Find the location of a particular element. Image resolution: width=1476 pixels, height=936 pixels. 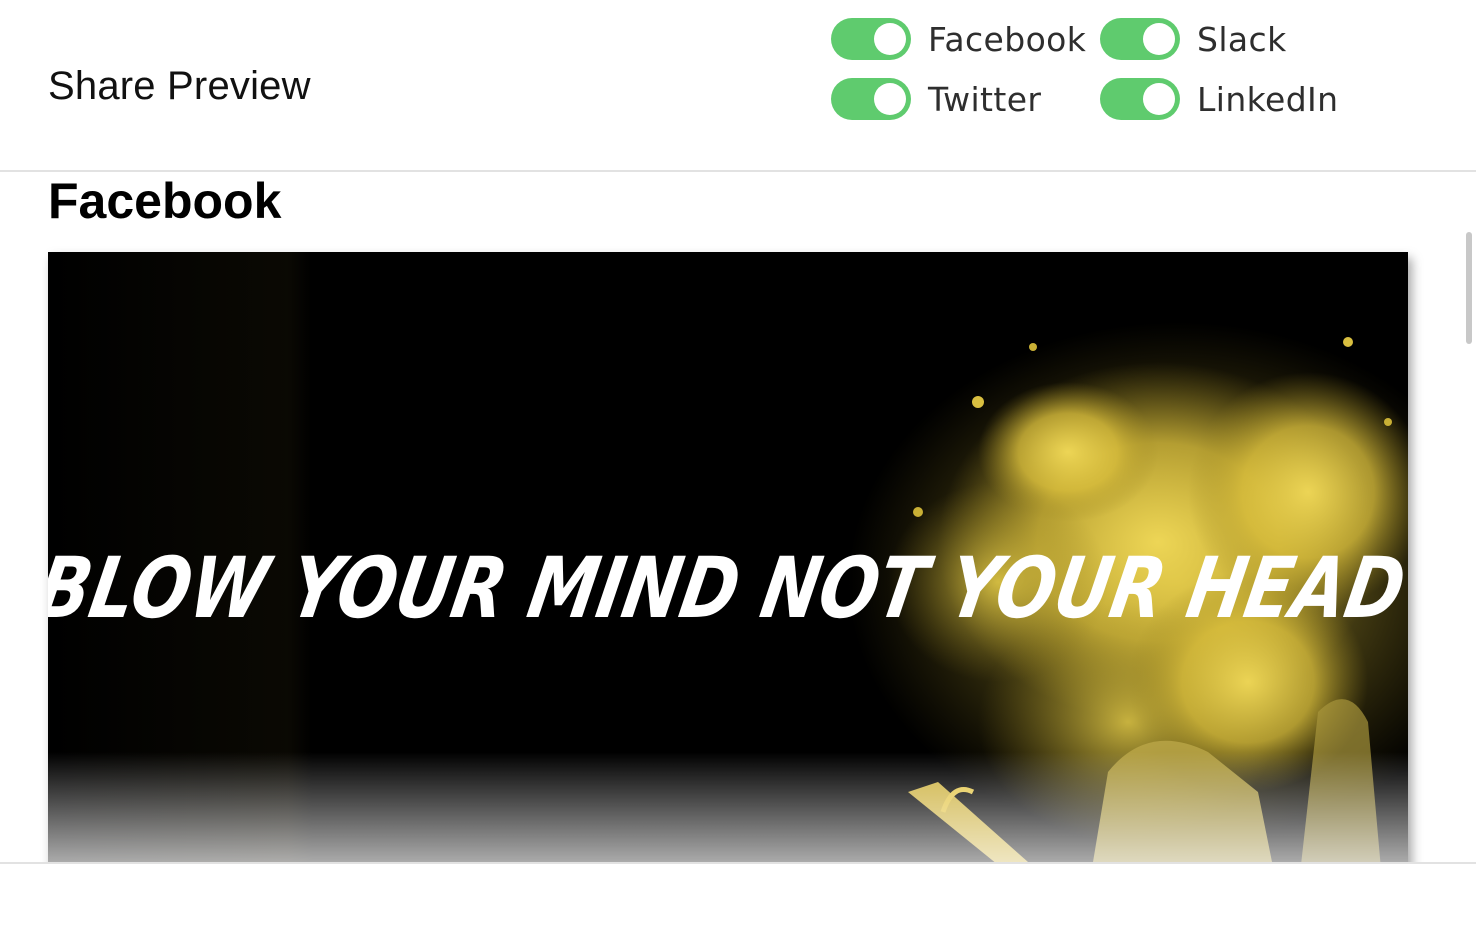

toggle-facebook: Facebook is located at coordinates (958, 39).